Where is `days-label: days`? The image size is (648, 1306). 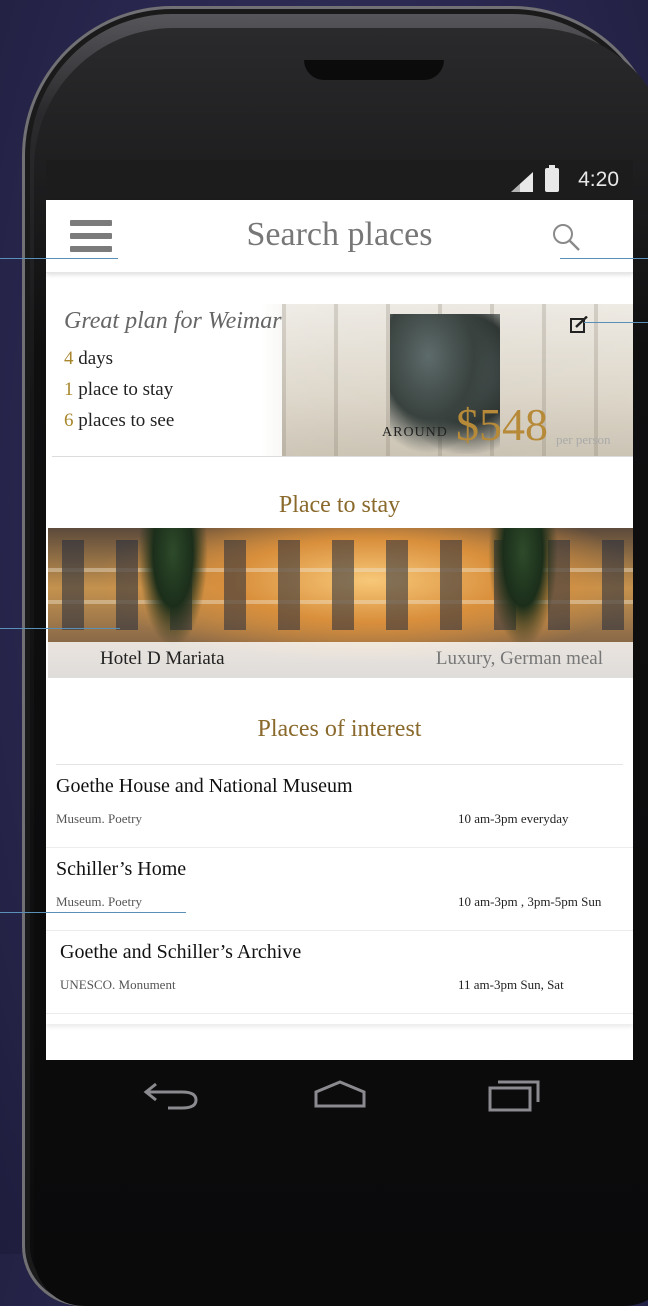 days-label: days is located at coordinates (96, 358).